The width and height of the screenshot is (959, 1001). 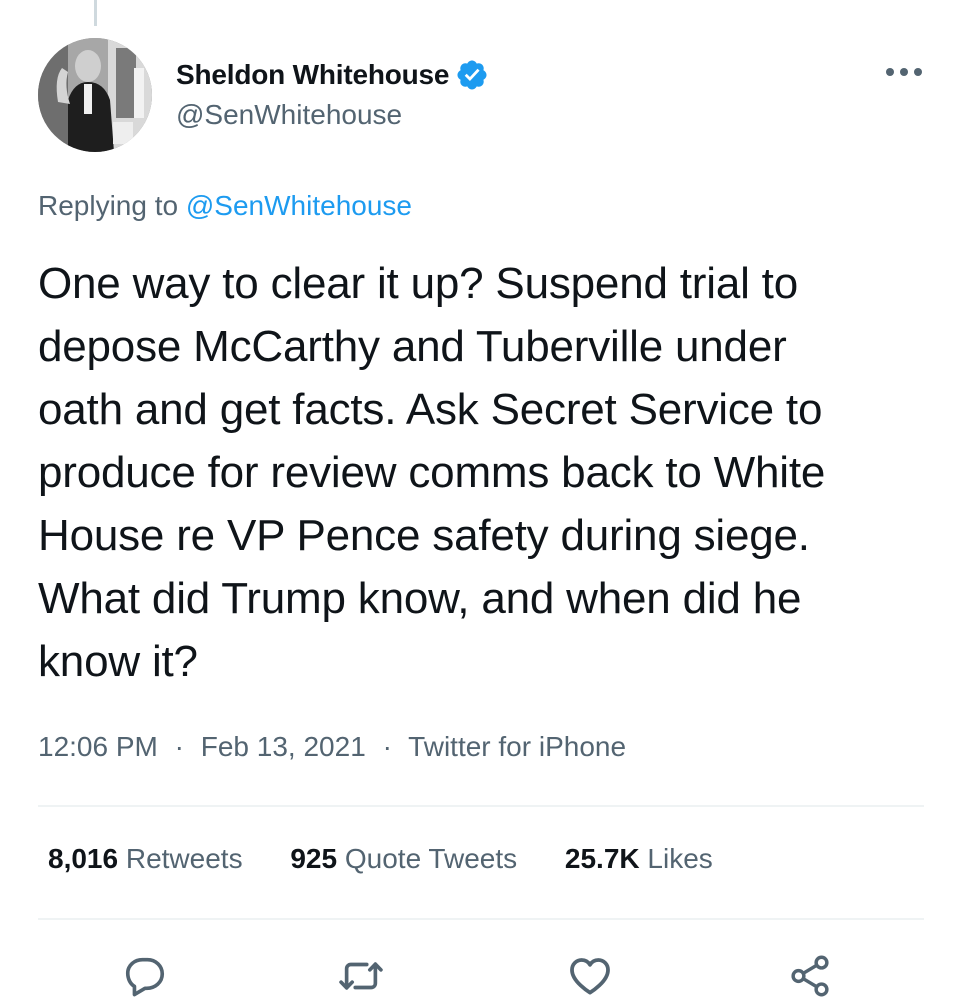 I want to click on heart-icon, so click(x=590, y=976).